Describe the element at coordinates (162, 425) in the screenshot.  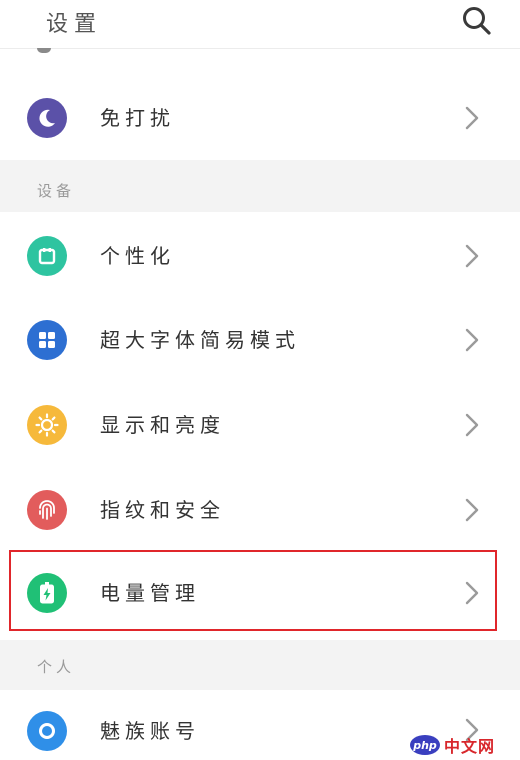
I see `settings-item-label: 显示和亮度` at that location.